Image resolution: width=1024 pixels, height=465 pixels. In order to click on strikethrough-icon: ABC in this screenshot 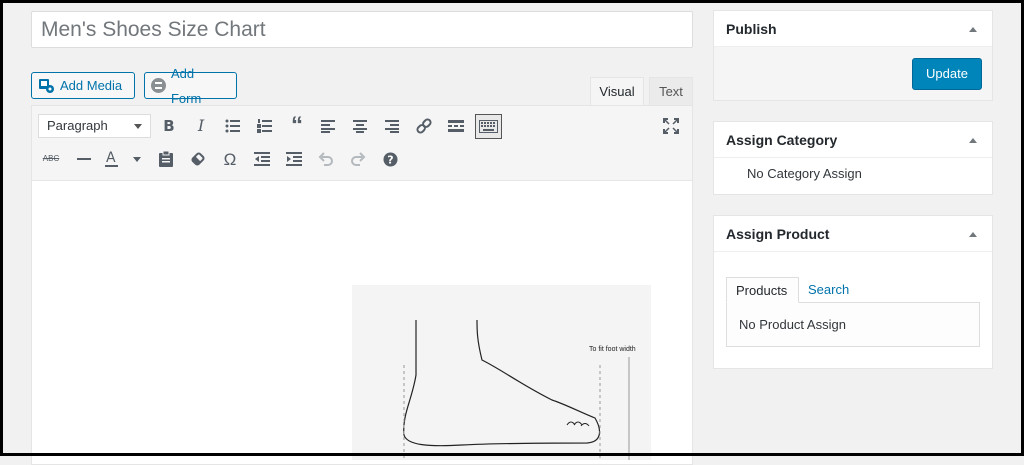, I will do `click(51, 159)`.